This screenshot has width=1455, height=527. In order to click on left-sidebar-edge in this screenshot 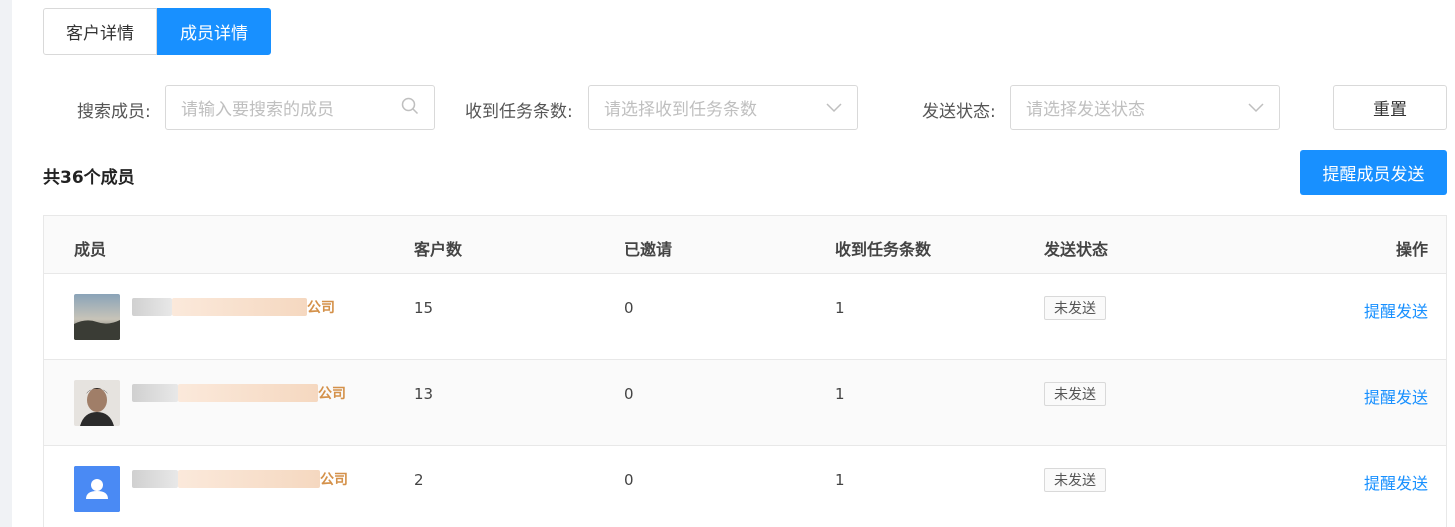, I will do `click(6, 263)`.